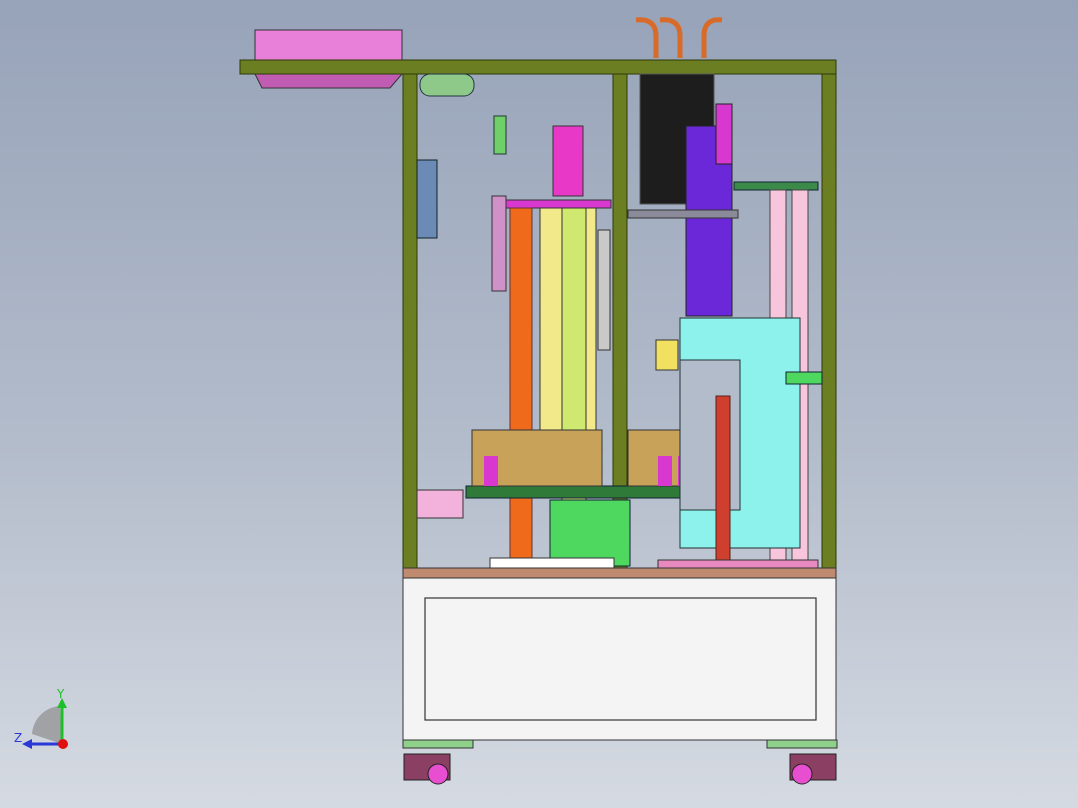 The image size is (1078, 808). Describe the element at coordinates (521, 384) in the screenshot. I see `orange-column-left` at that location.